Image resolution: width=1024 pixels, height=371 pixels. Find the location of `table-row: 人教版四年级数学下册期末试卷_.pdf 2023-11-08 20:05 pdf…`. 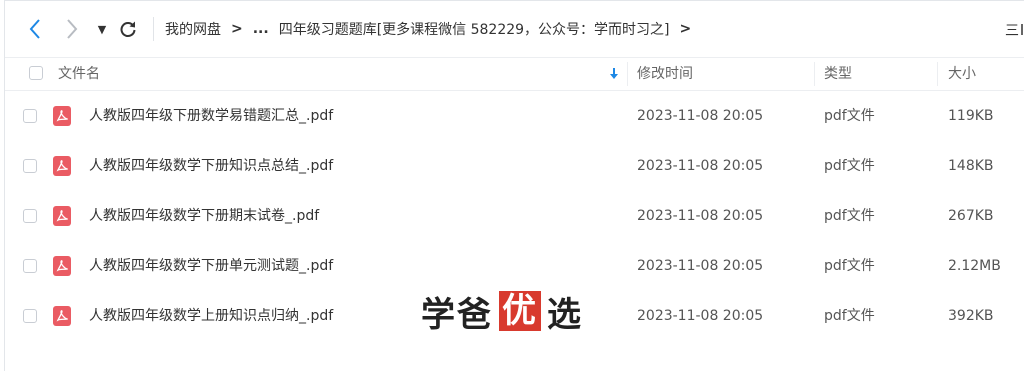

table-row: 人教版四年级数学下册期末试卷_.pdf 2023-11-08 20:05 pdf… is located at coordinates (514, 216).